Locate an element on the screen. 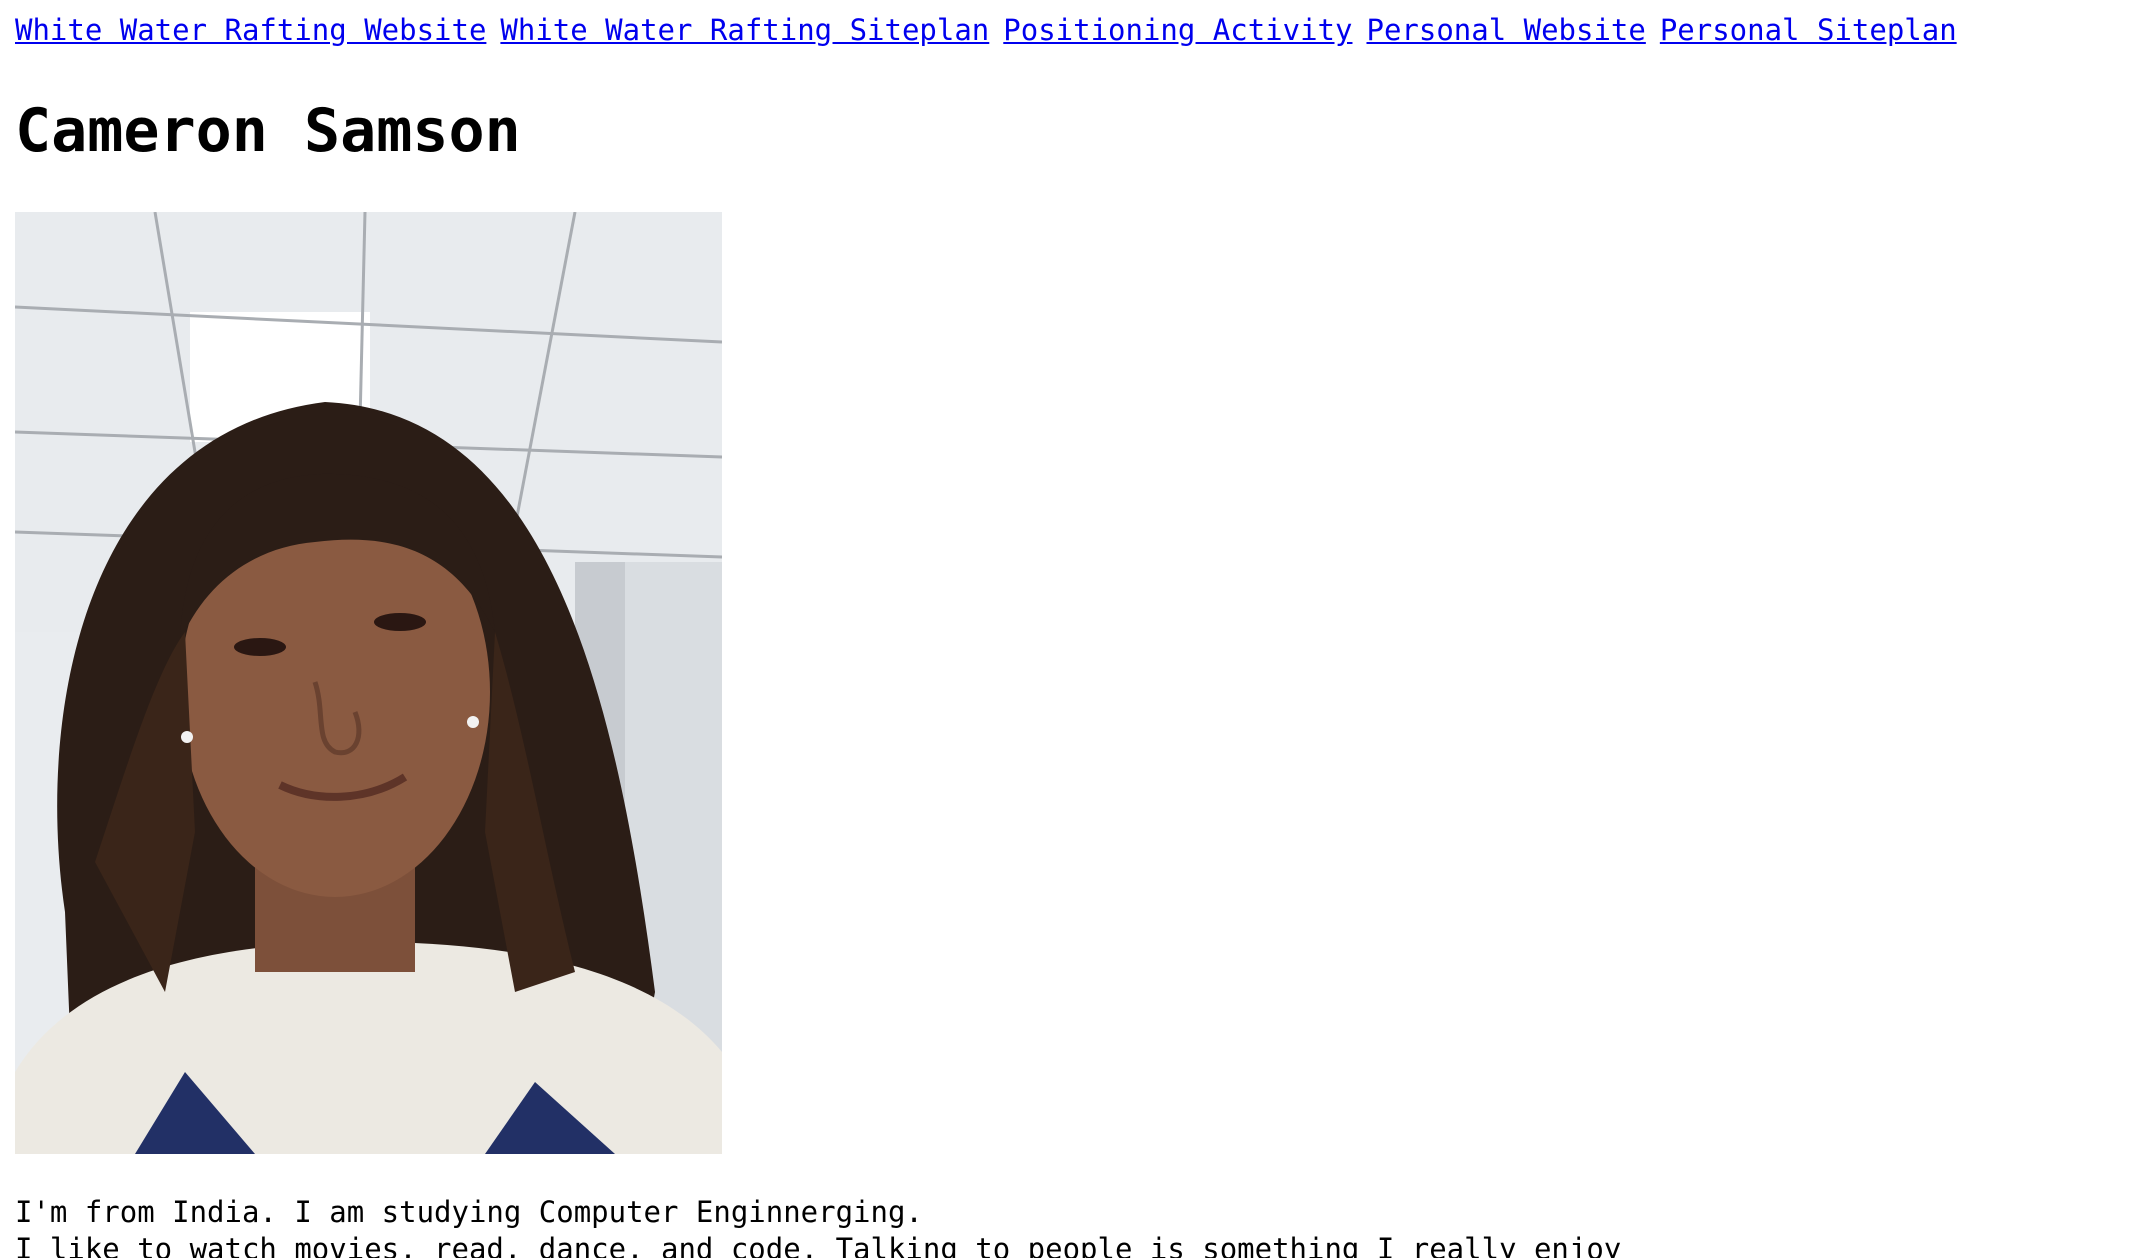  nav-link-personal-website: Personal Website is located at coordinates (1505, 30).